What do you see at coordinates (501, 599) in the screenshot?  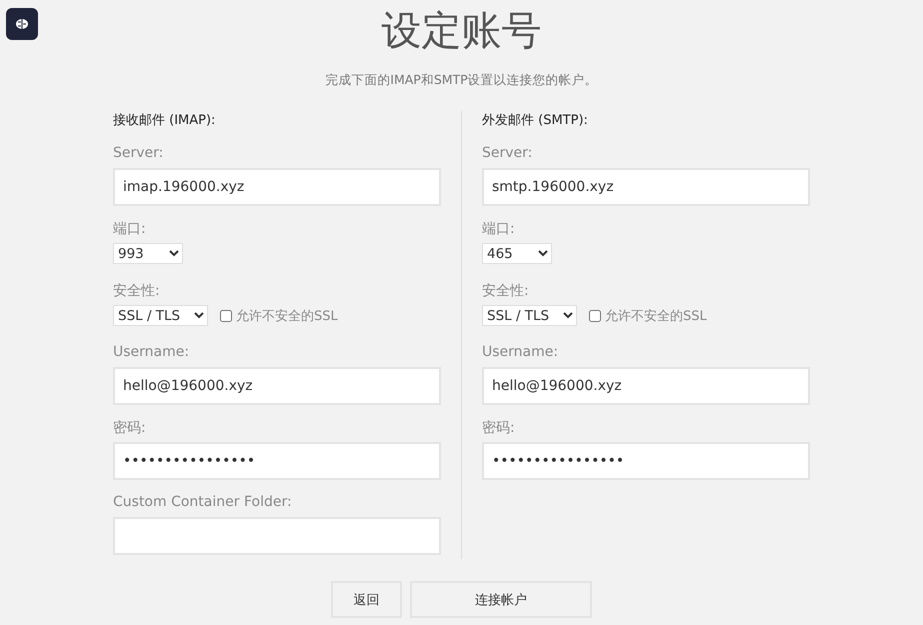 I see `connect-button: 连接帐户` at bounding box center [501, 599].